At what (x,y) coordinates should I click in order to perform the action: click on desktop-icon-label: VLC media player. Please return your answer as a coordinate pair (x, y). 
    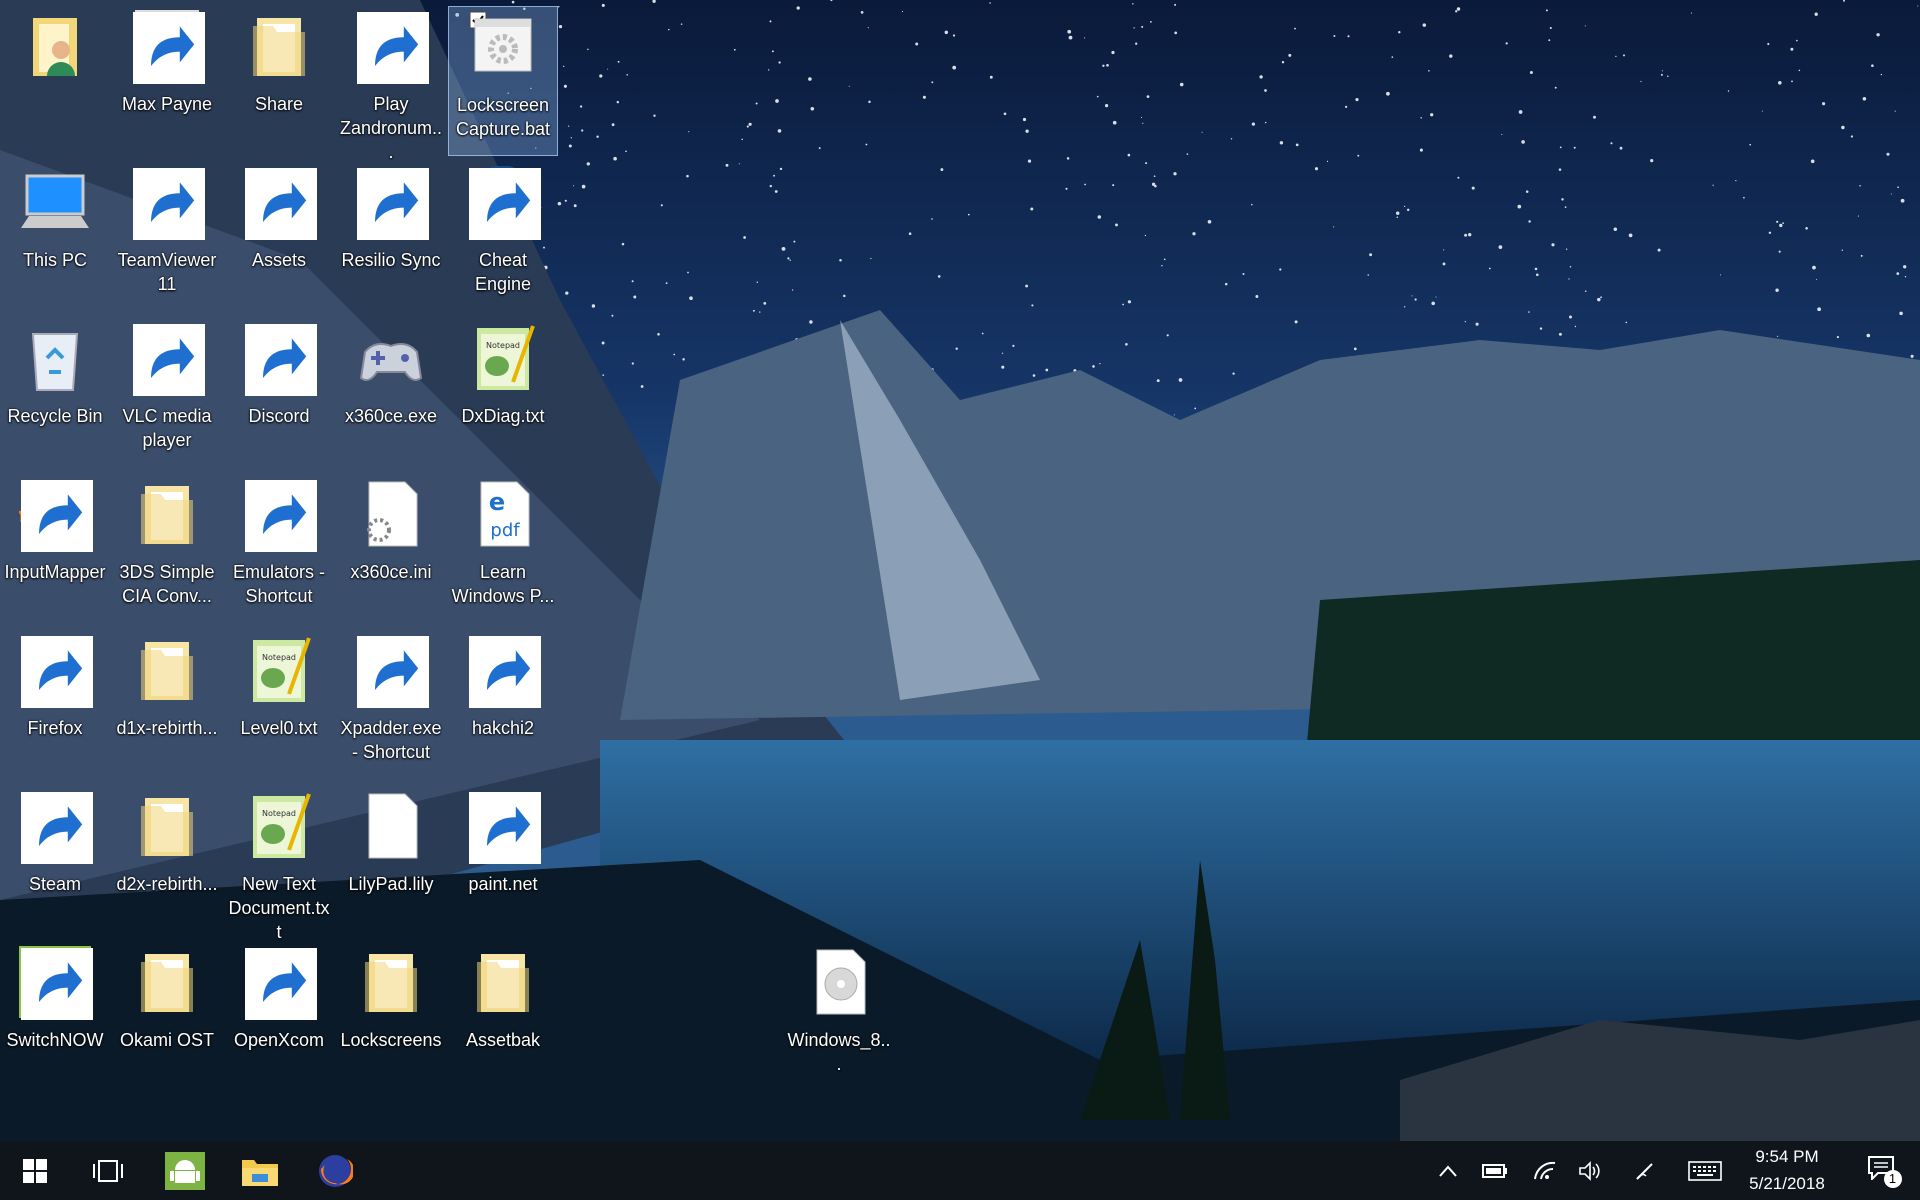
    Looking at the image, I should click on (167, 428).